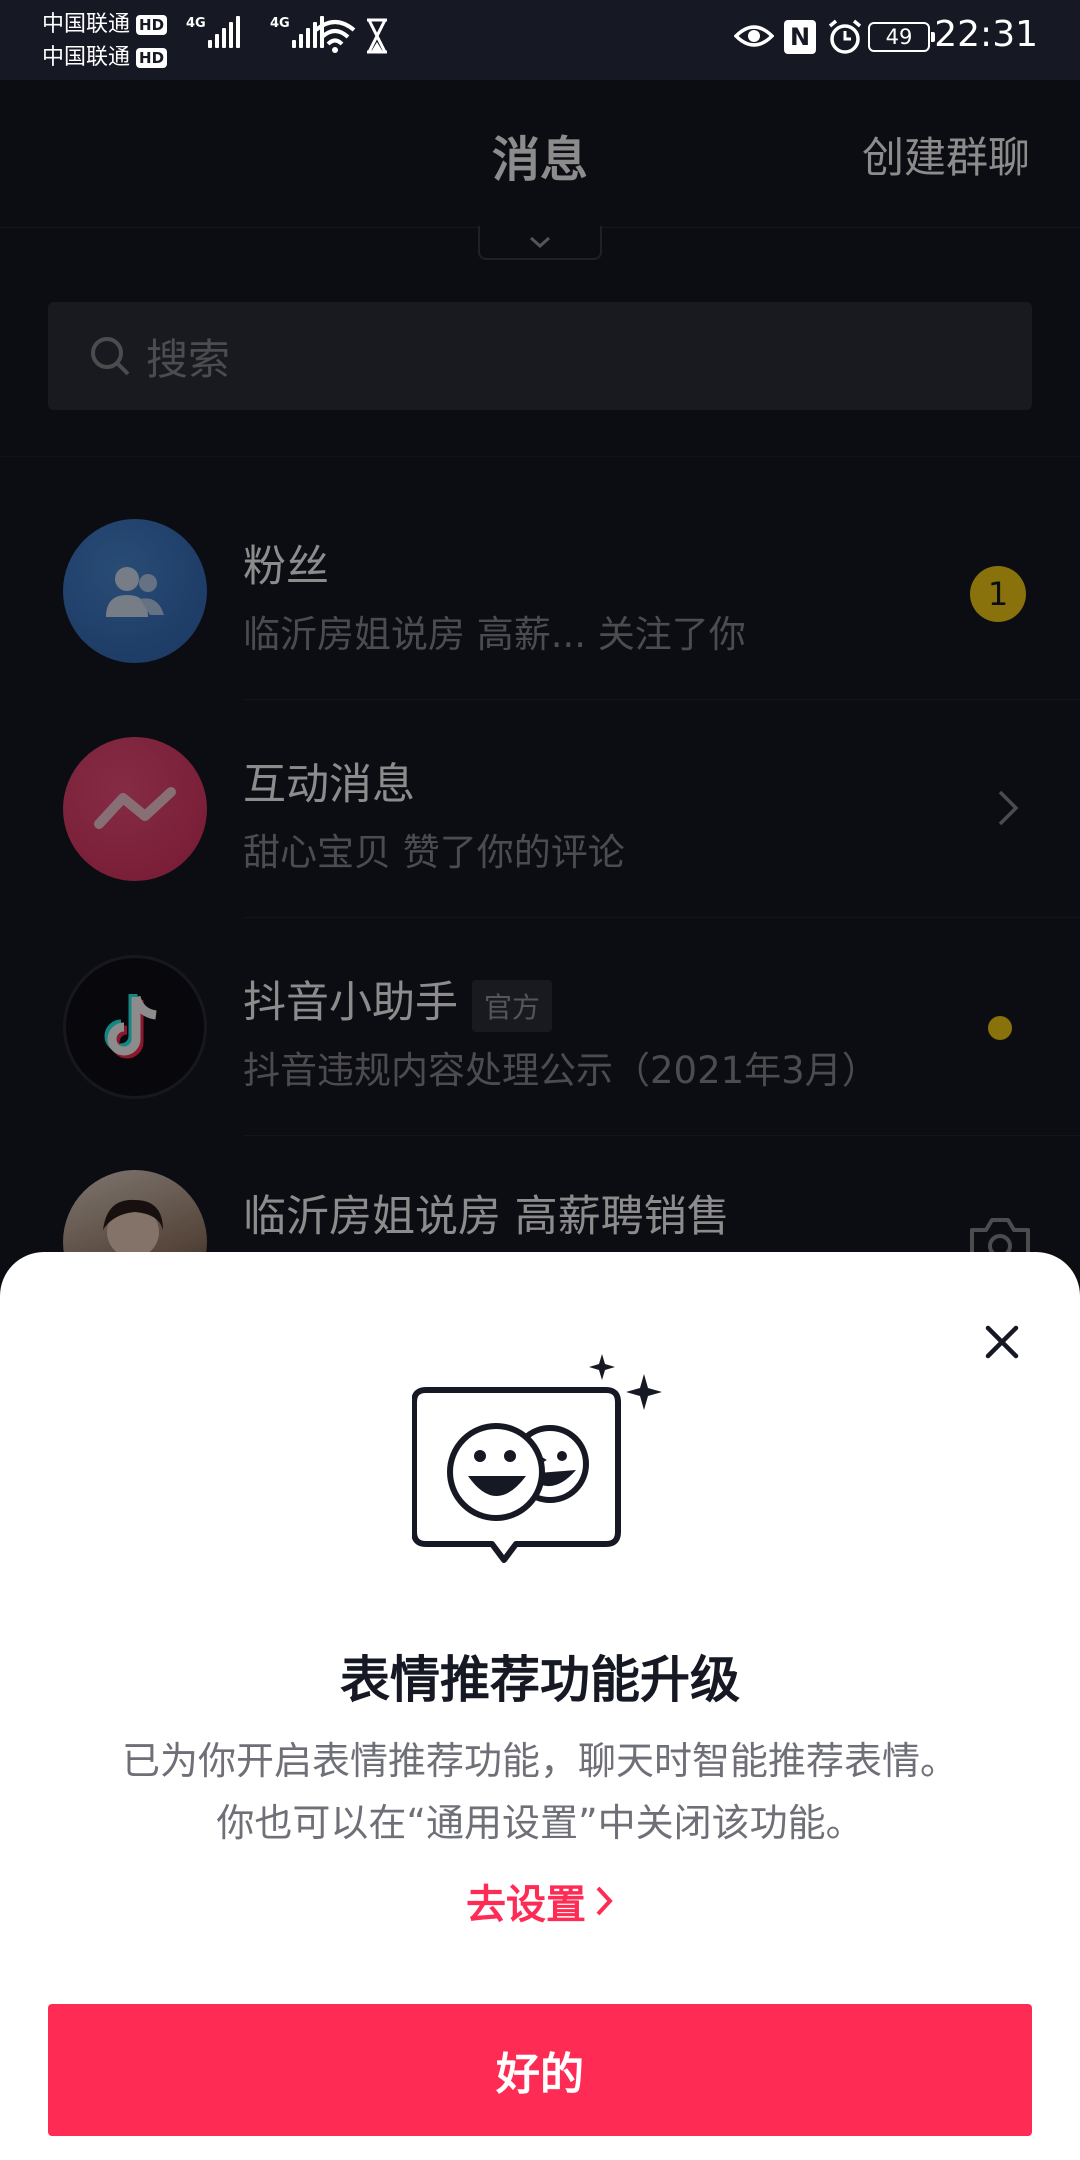  I want to click on battery-level: 49, so click(899, 37).